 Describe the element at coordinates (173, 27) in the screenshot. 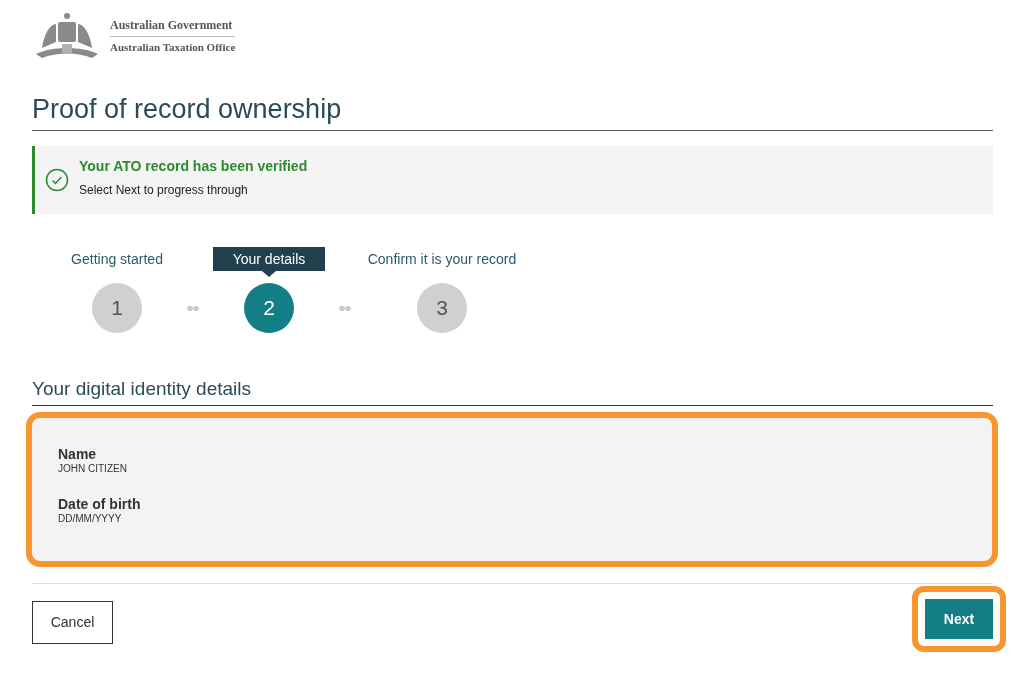

I see `agency-name: Australian Government` at that location.